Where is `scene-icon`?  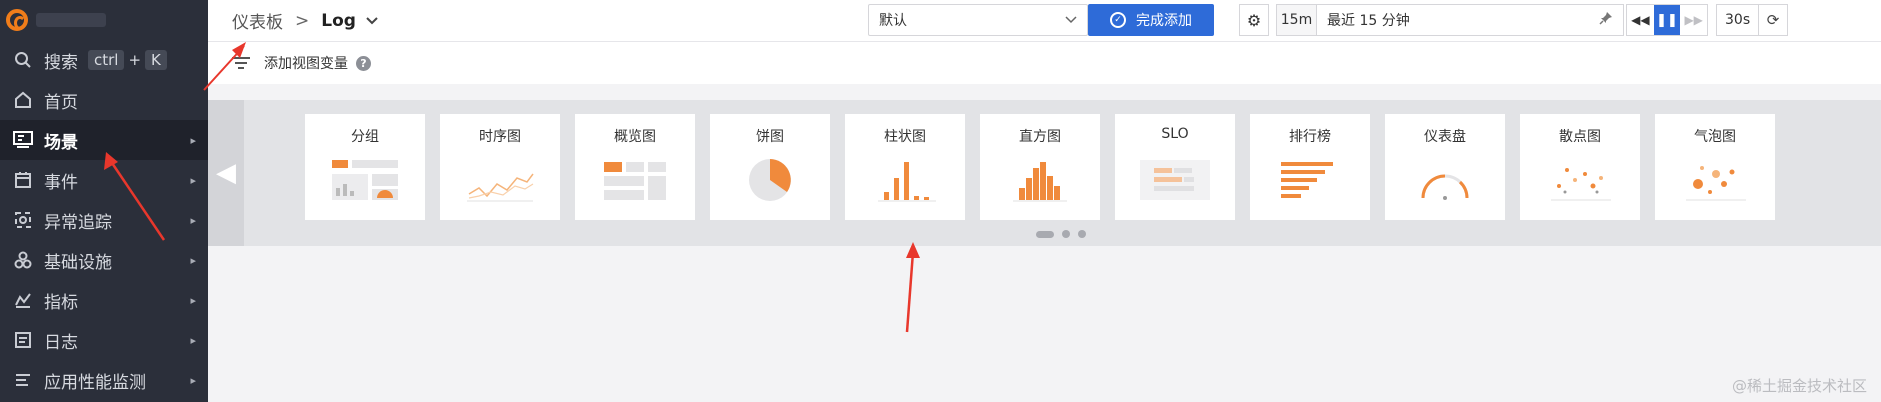
scene-icon is located at coordinates (23, 140).